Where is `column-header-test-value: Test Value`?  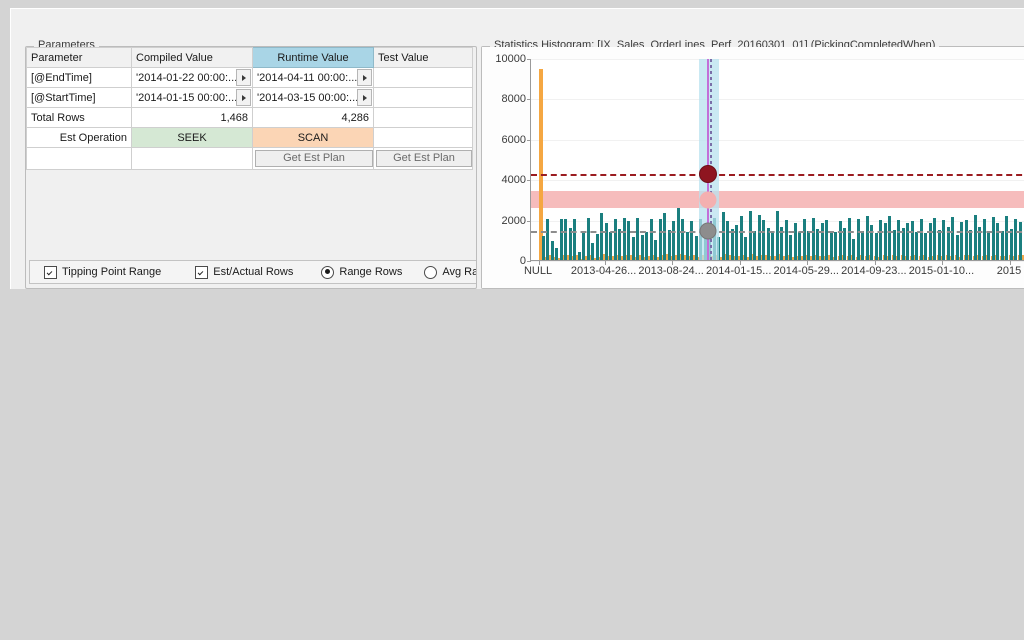 column-header-test-value: Test Value is located at coordinates (423, 57).